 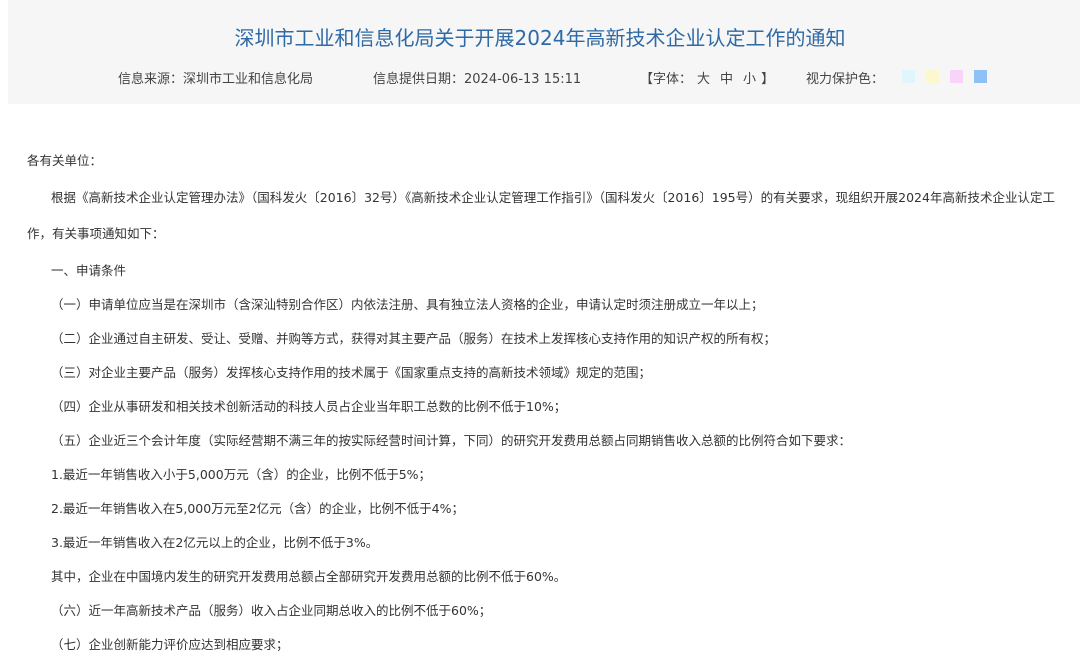 What do you see at coordinates (216, 79) in the screenshot?
I see `info-source: 信息来源：深圳市工业和信息化局` at bounding box center [216, 79].